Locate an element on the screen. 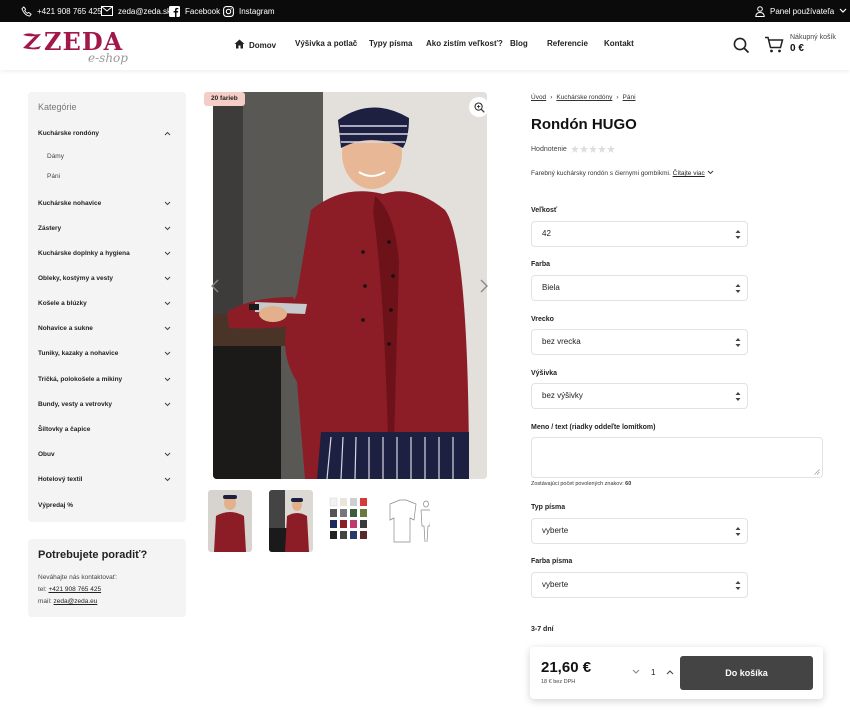 The image size is (850, 711). sidebar-item-jackets: Bundy, vesty a vetrovky is located at coordinates (75, 404).